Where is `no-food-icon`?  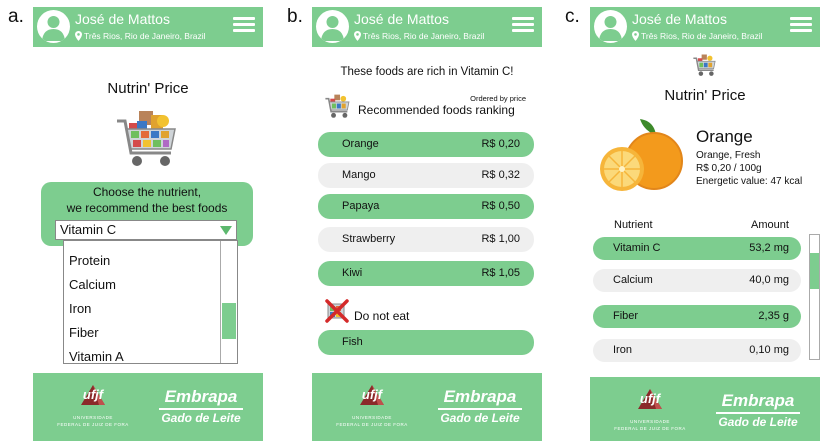 no-food-icon is located at coordinates (337, 311).